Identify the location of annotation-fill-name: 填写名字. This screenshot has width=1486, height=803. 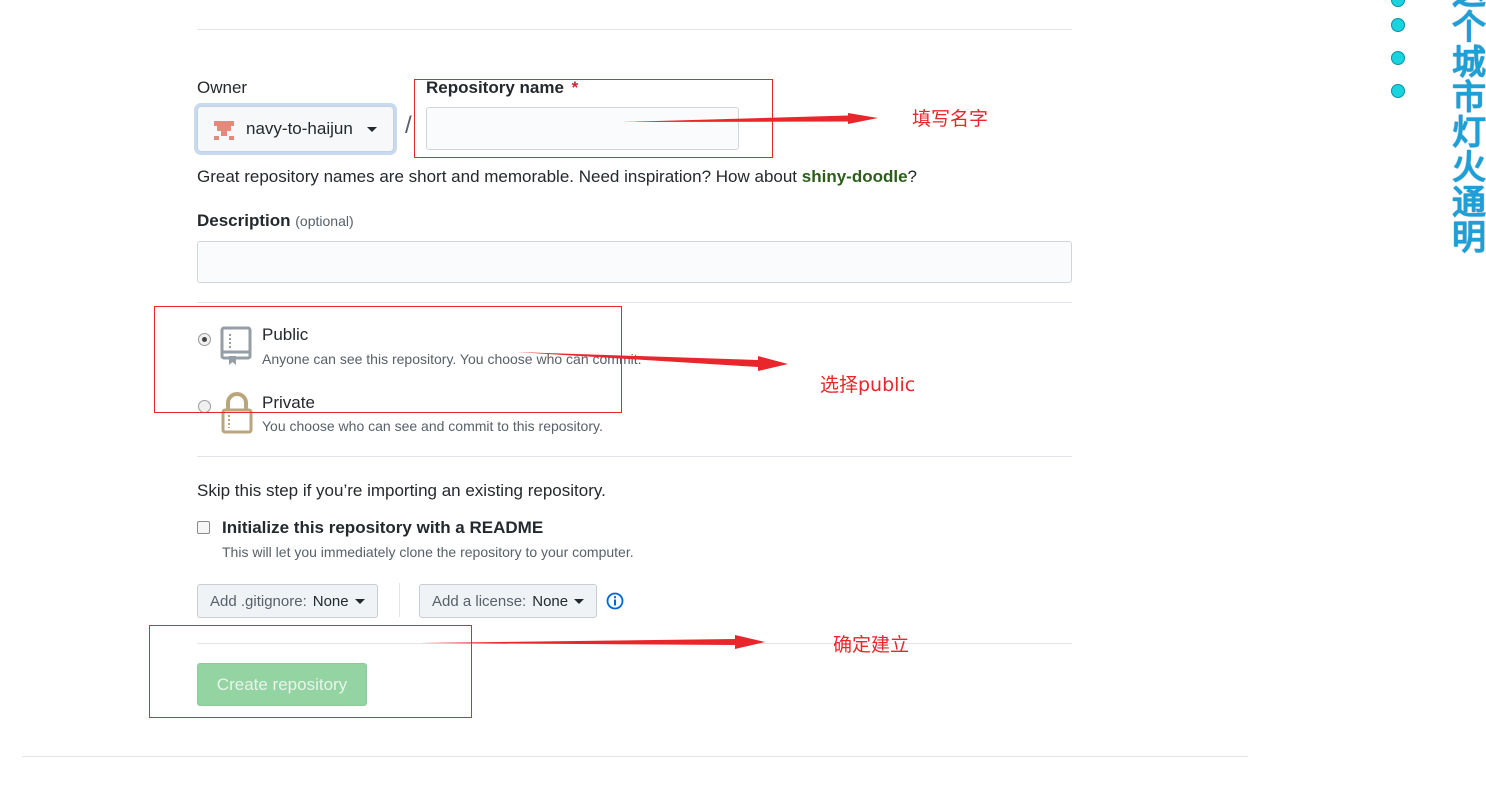
(950, 119).